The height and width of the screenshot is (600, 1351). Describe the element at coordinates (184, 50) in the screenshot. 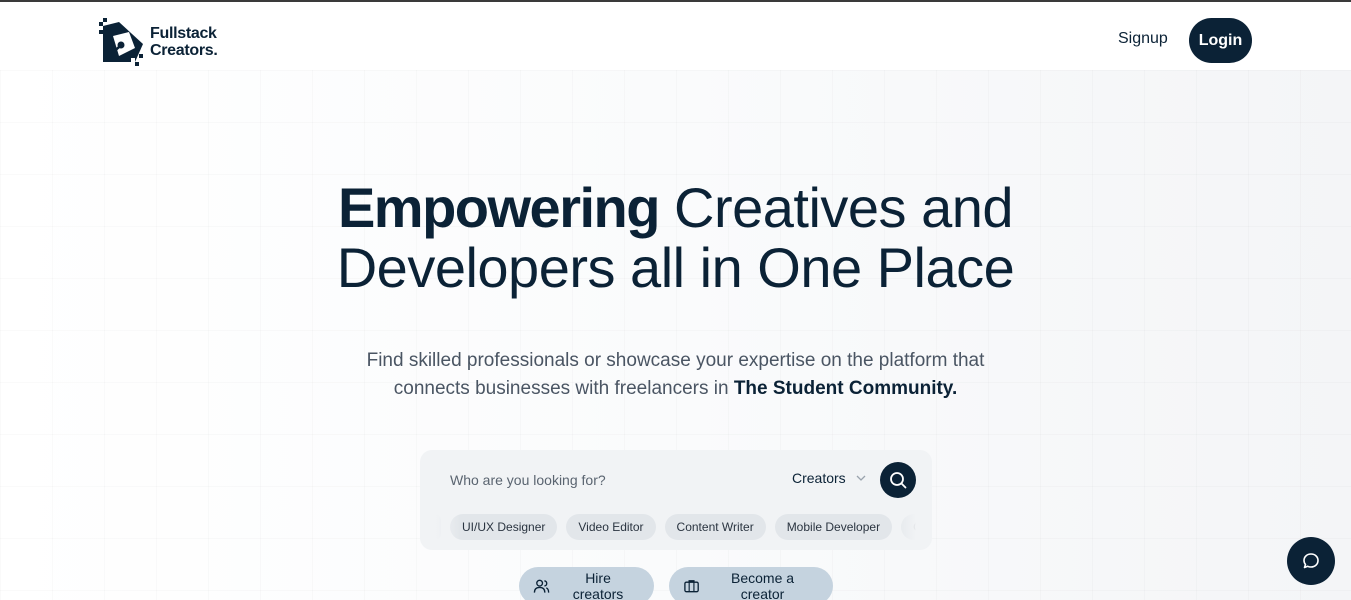

I see `brand-name-line2: Creators.` at that location.